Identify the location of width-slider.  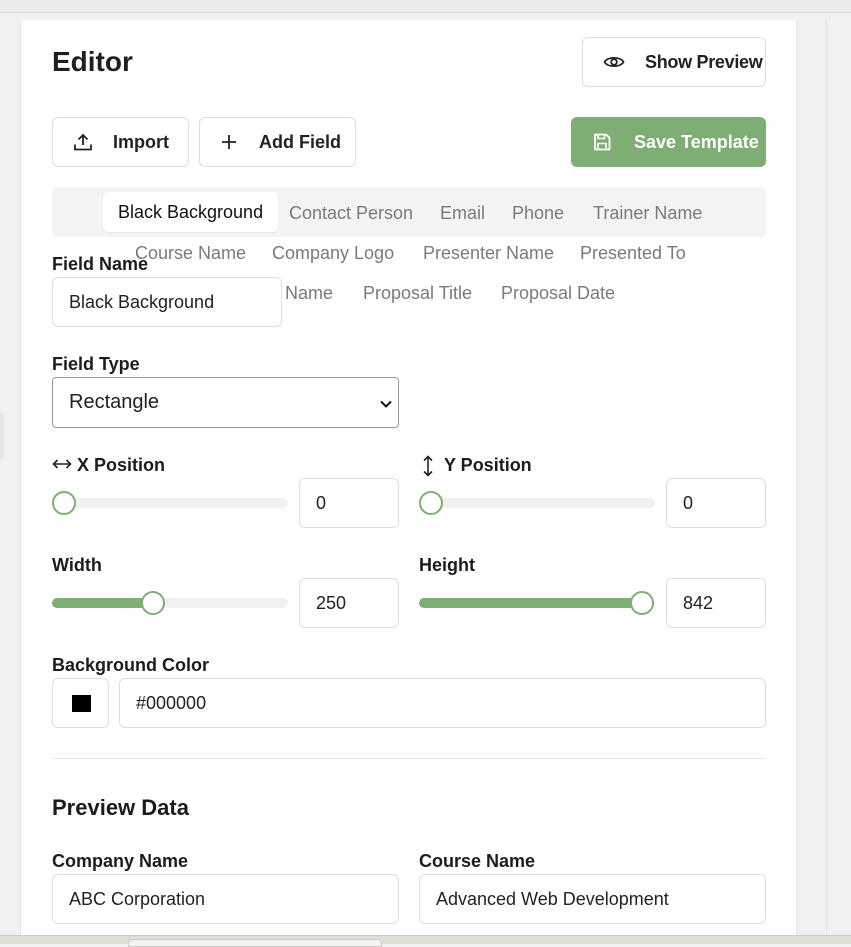
(170, 602).